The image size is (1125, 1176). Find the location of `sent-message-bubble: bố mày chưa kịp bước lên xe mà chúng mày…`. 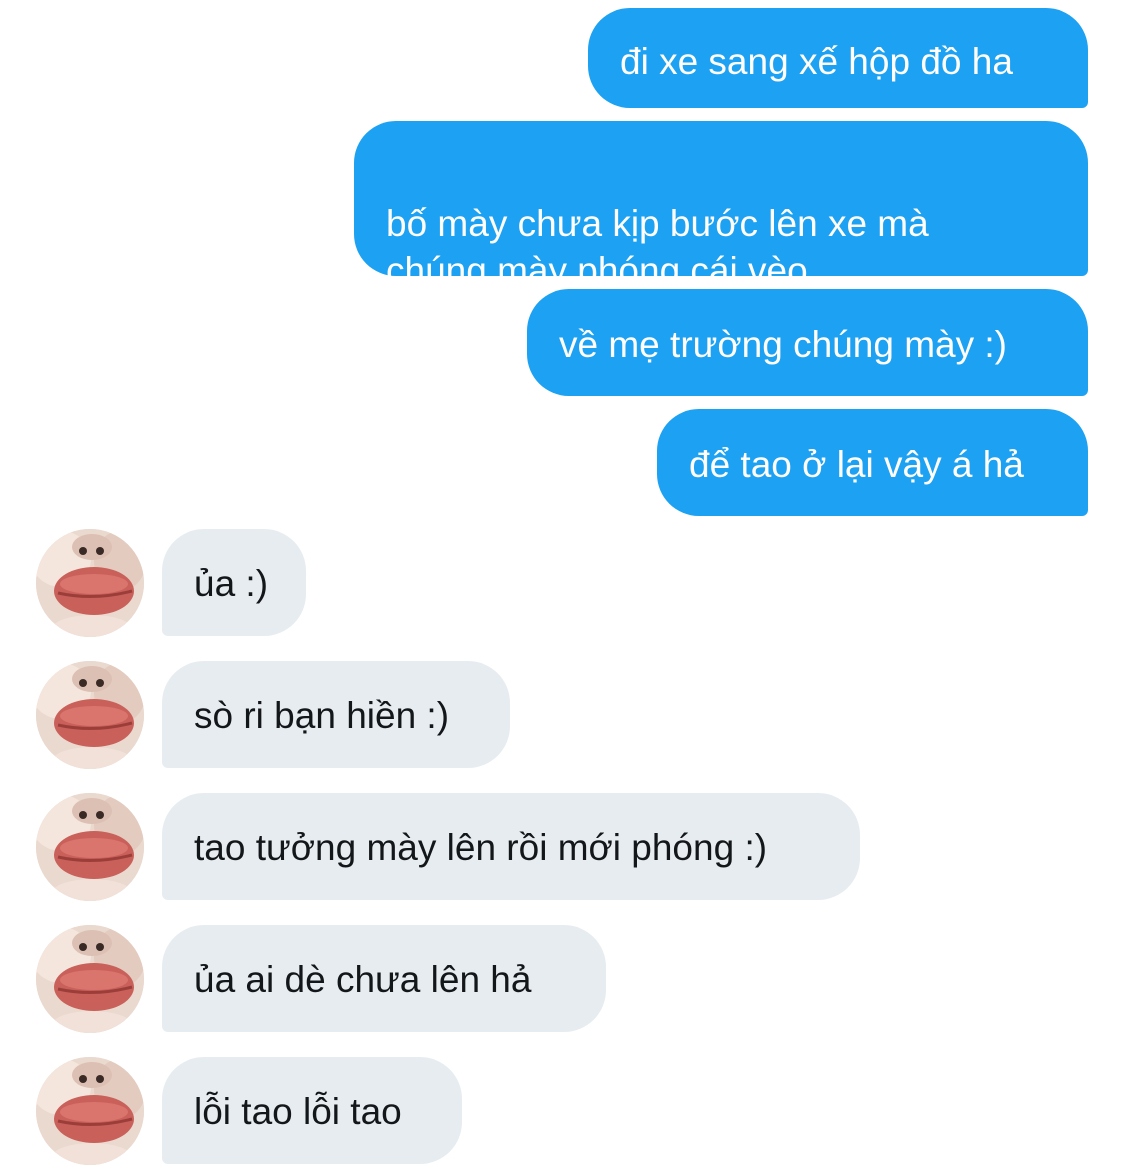

sent-message-bubble: bố mày chưa kịp bước lên xe mà chúng mày… is located at coordinates (721, 206).